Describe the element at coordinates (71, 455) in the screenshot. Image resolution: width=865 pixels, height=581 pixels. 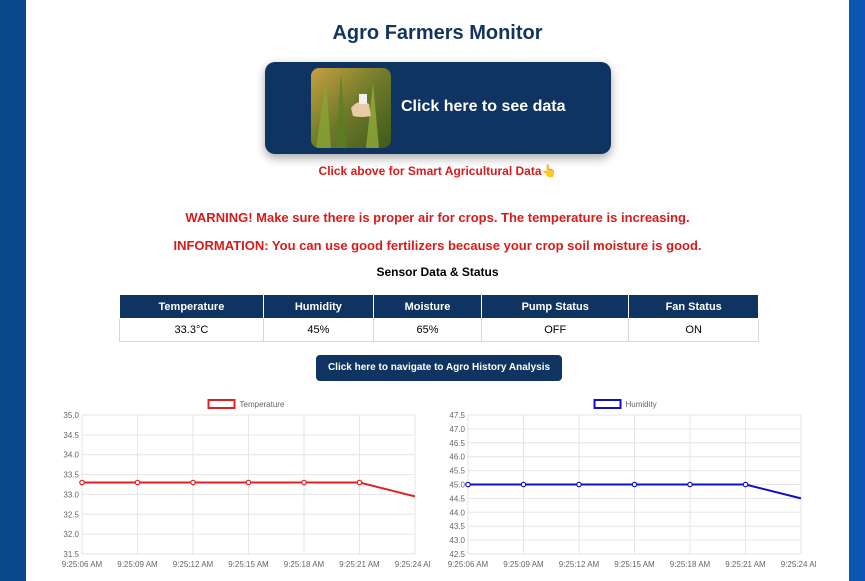
I see `y-tick-label: 34.0` at that location.